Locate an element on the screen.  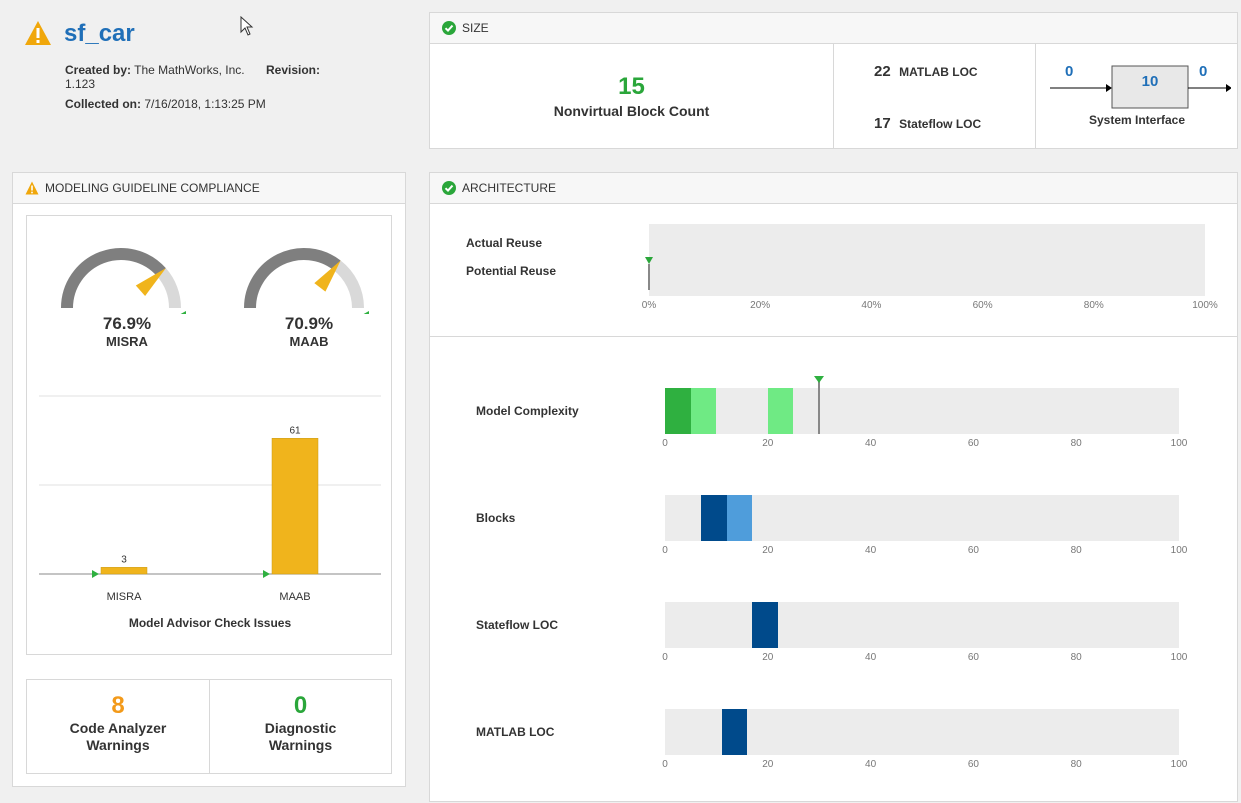
misra-gauge-label: MISRA is located at coordinates (127, 341).